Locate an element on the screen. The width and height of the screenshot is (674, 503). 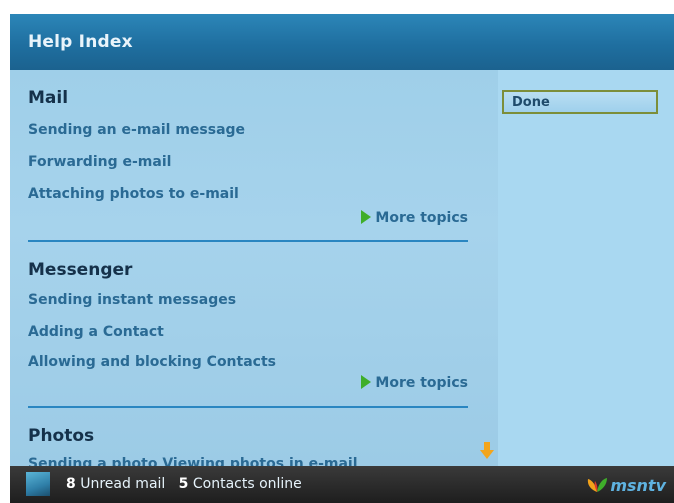
msn-butterfly-icon is located at coordinates (598, 485).